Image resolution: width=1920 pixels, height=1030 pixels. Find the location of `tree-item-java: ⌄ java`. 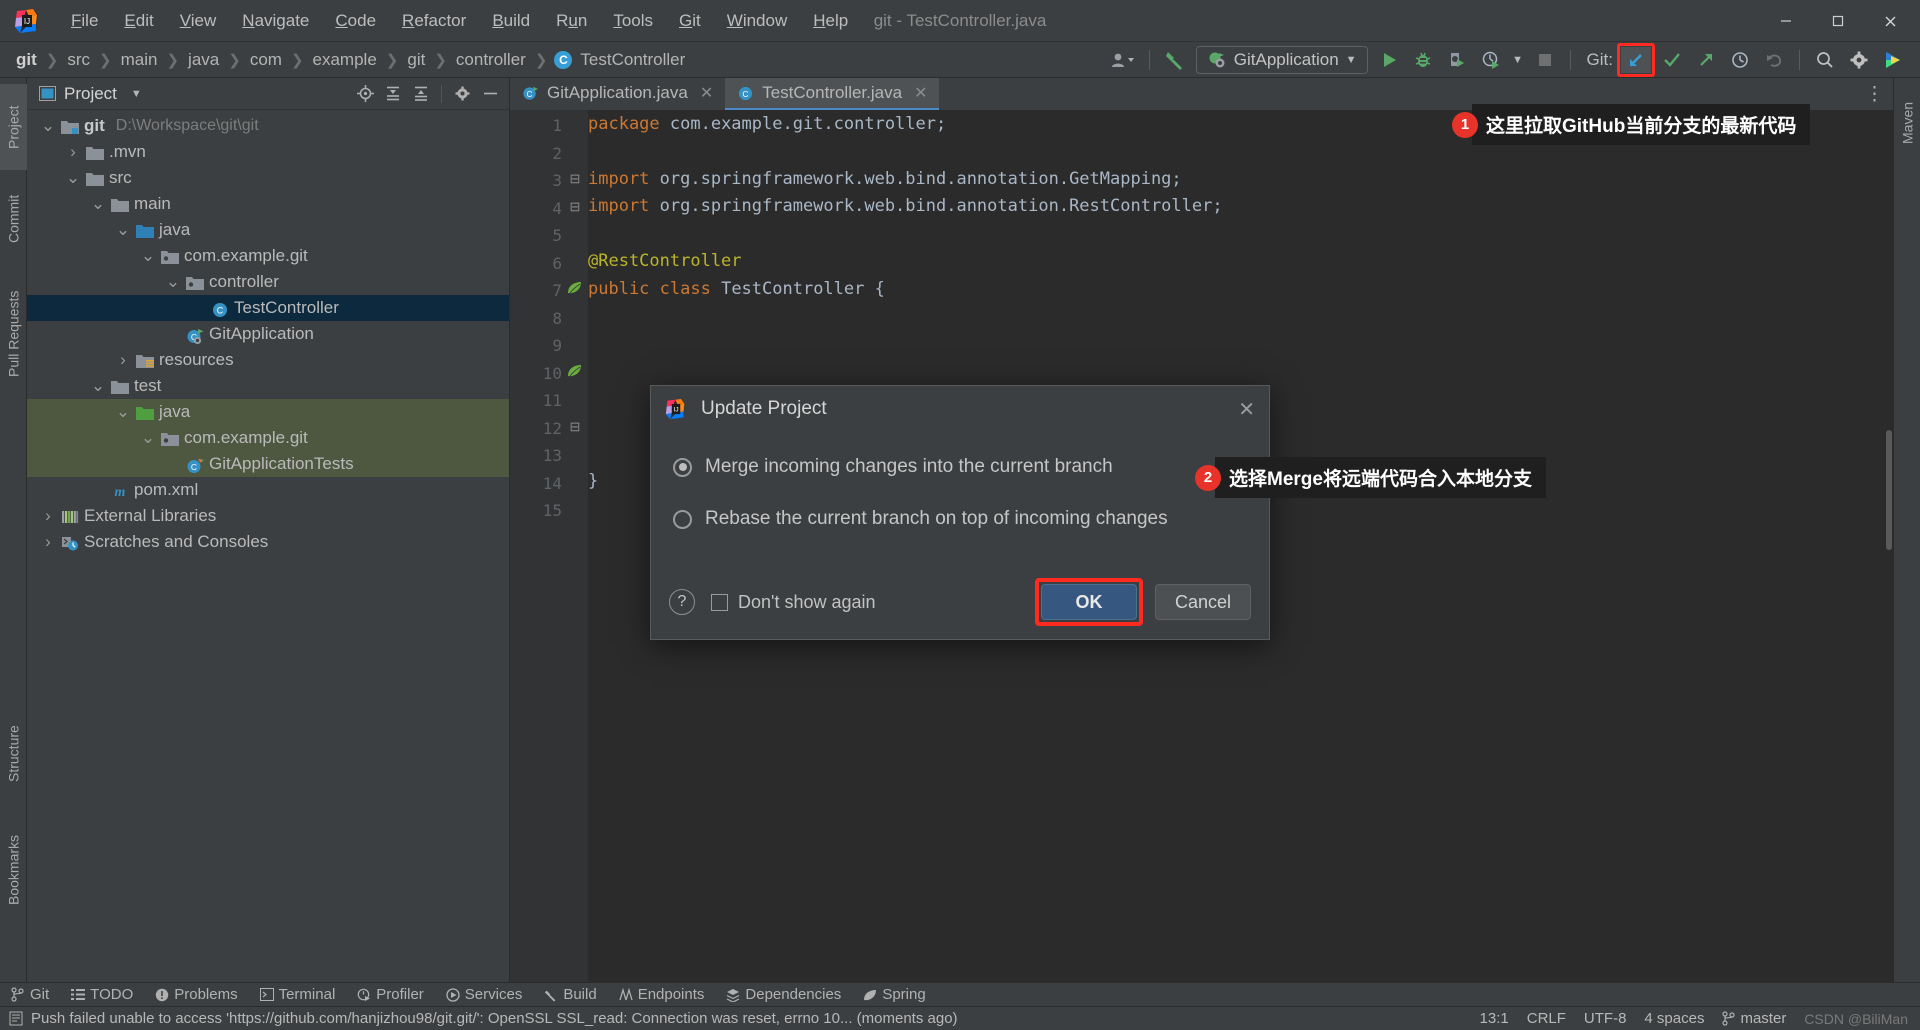

tree-item-java: ⌄ java is located at coordinates (268, 230).